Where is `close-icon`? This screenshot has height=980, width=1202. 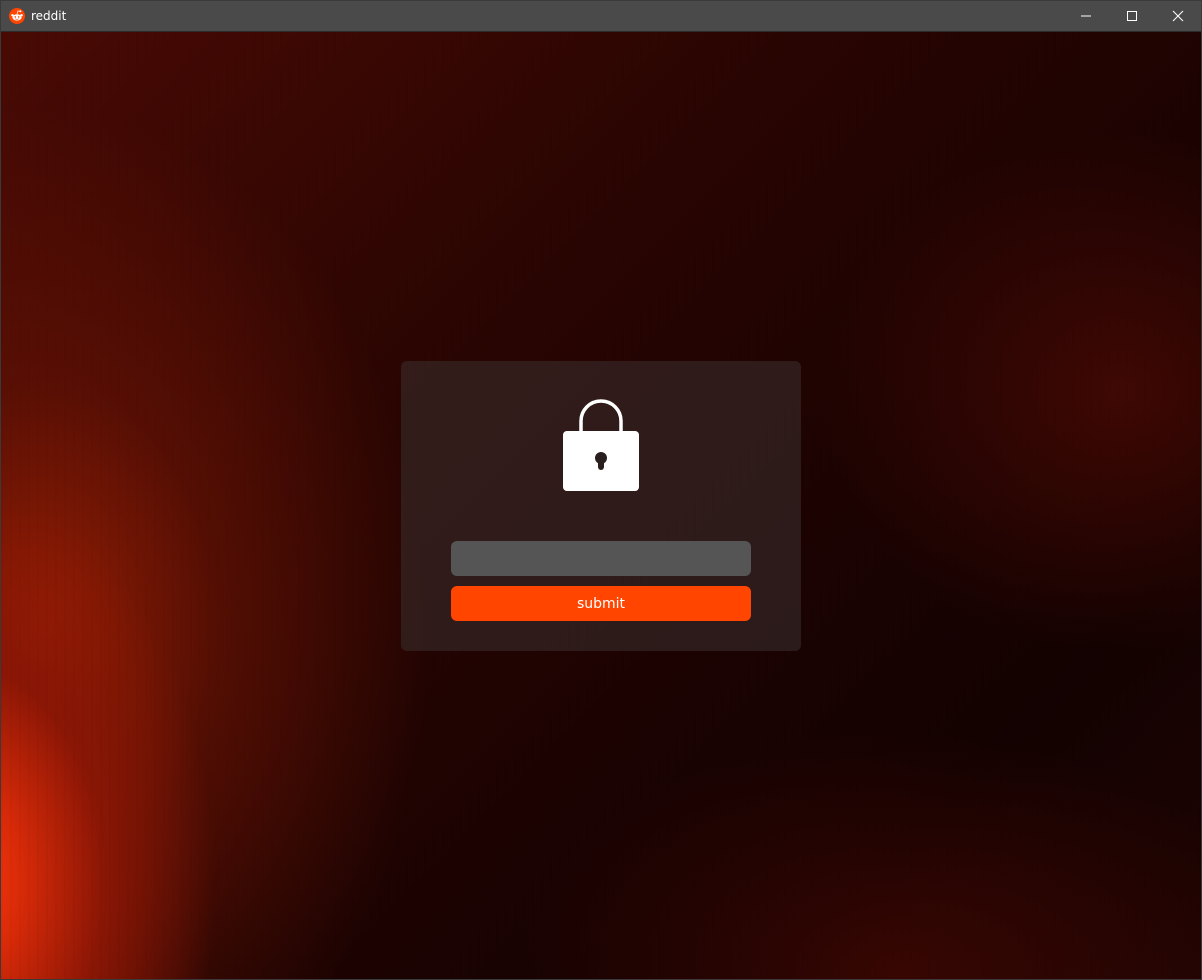
close-icon is located at coordinates (1178, 16).